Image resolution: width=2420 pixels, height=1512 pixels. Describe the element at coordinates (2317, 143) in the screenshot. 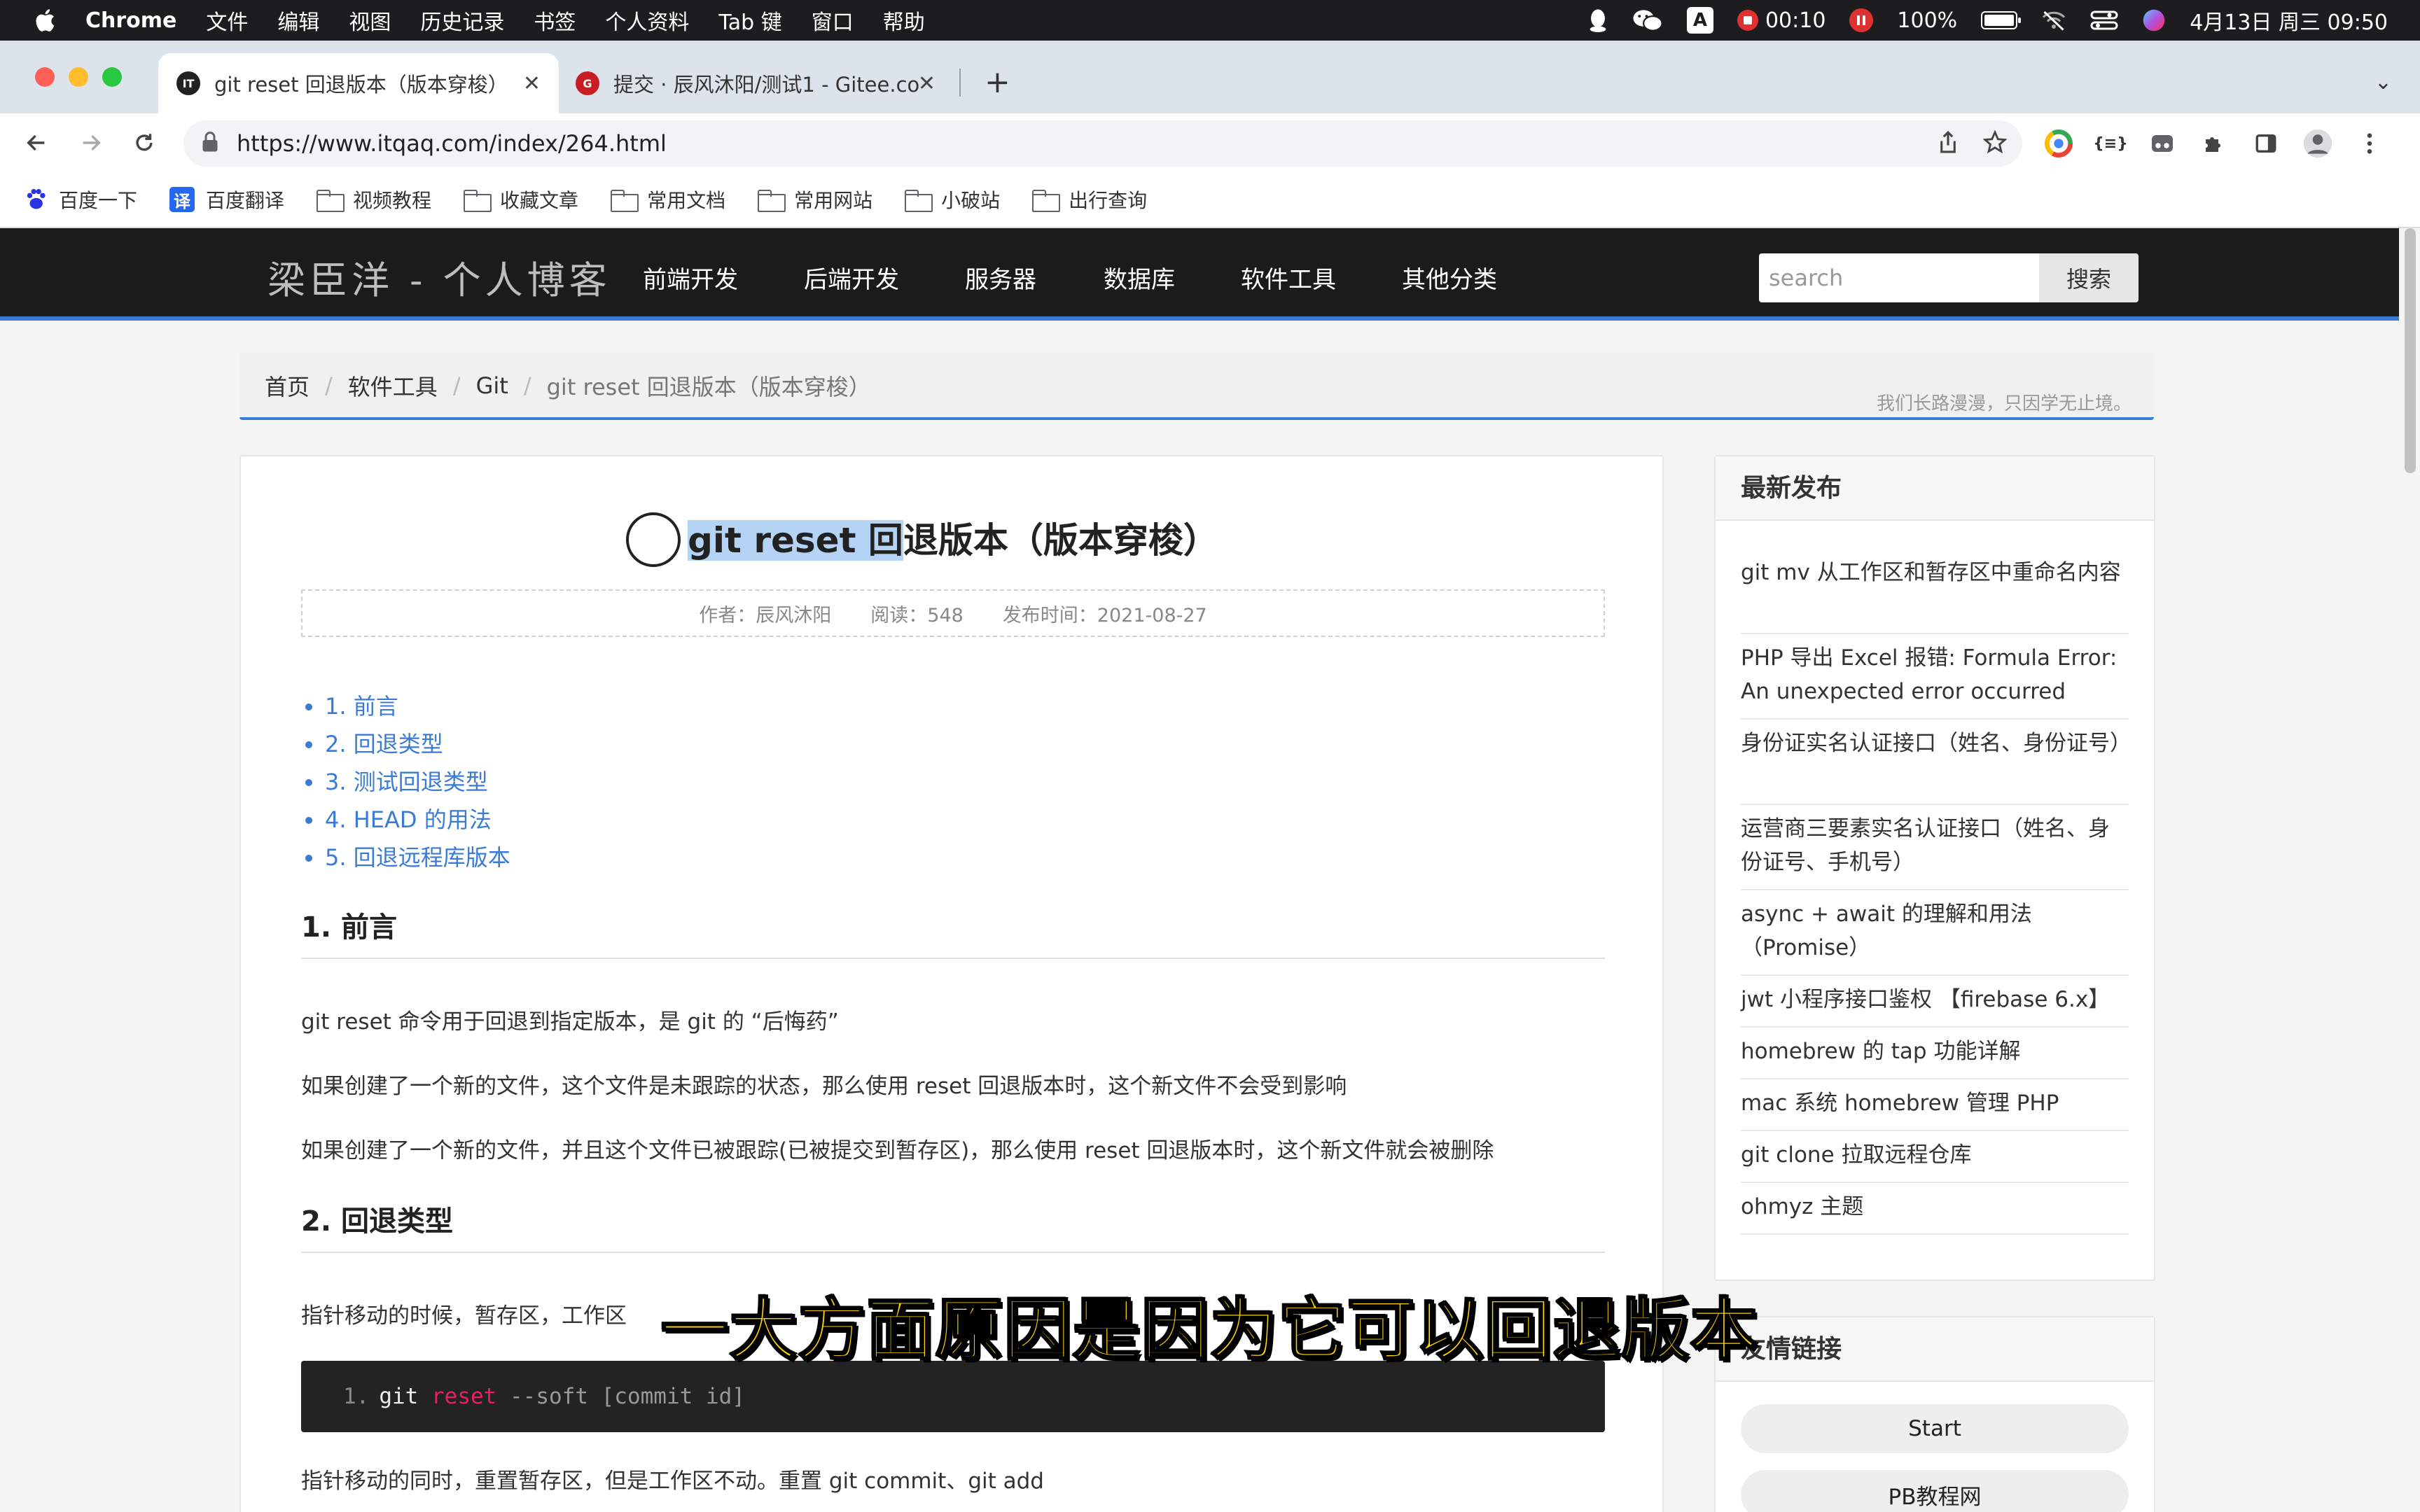

I see `profile-avatar-icon` at that location.